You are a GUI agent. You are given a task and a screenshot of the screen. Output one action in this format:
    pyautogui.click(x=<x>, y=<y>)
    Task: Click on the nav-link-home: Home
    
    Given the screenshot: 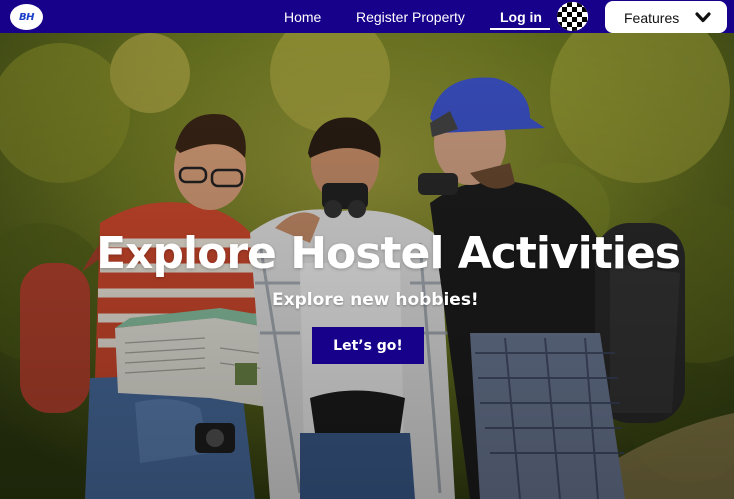 What is the action you would take?
    pyautogui.click(x=302, y=17)
    